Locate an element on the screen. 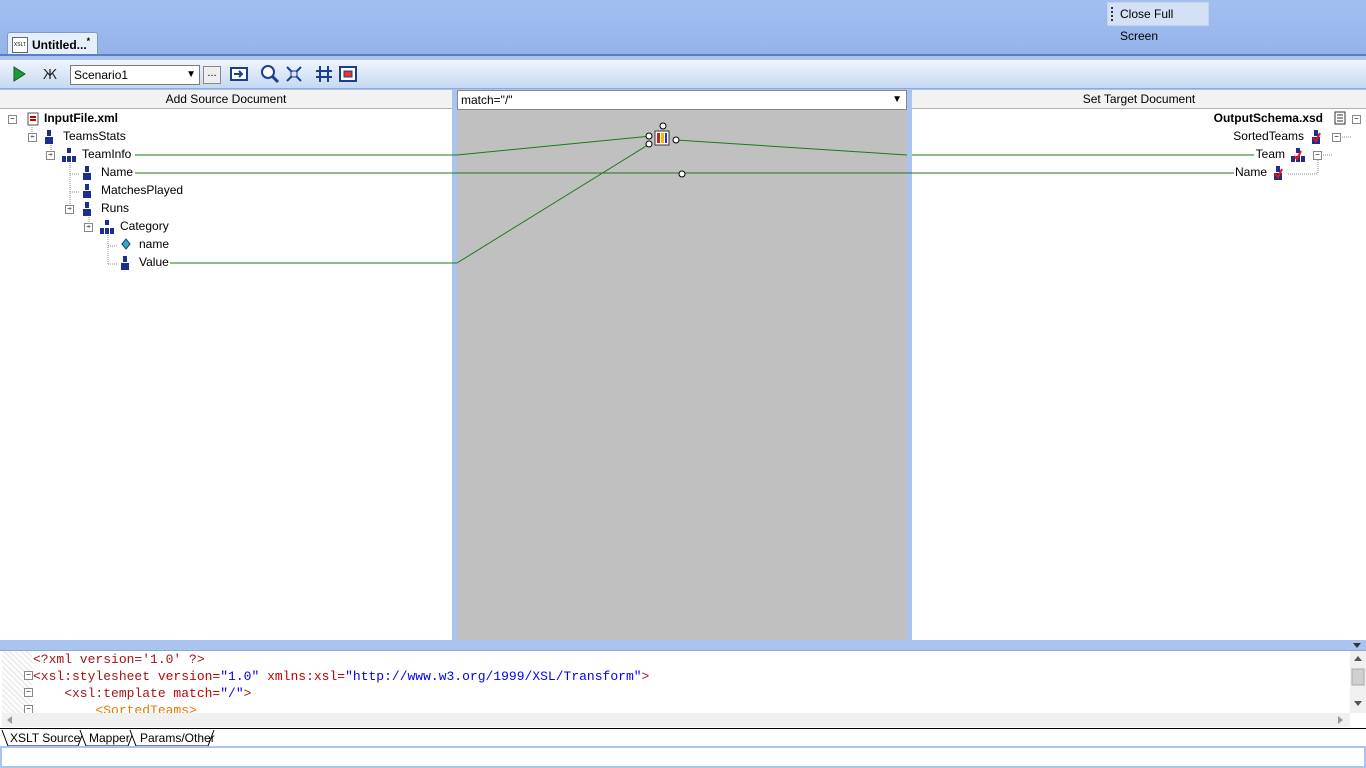 The height and width of the screenshot is (768, 1366). xslt-file-icon: XSLT is located at coordinates (20, 45).